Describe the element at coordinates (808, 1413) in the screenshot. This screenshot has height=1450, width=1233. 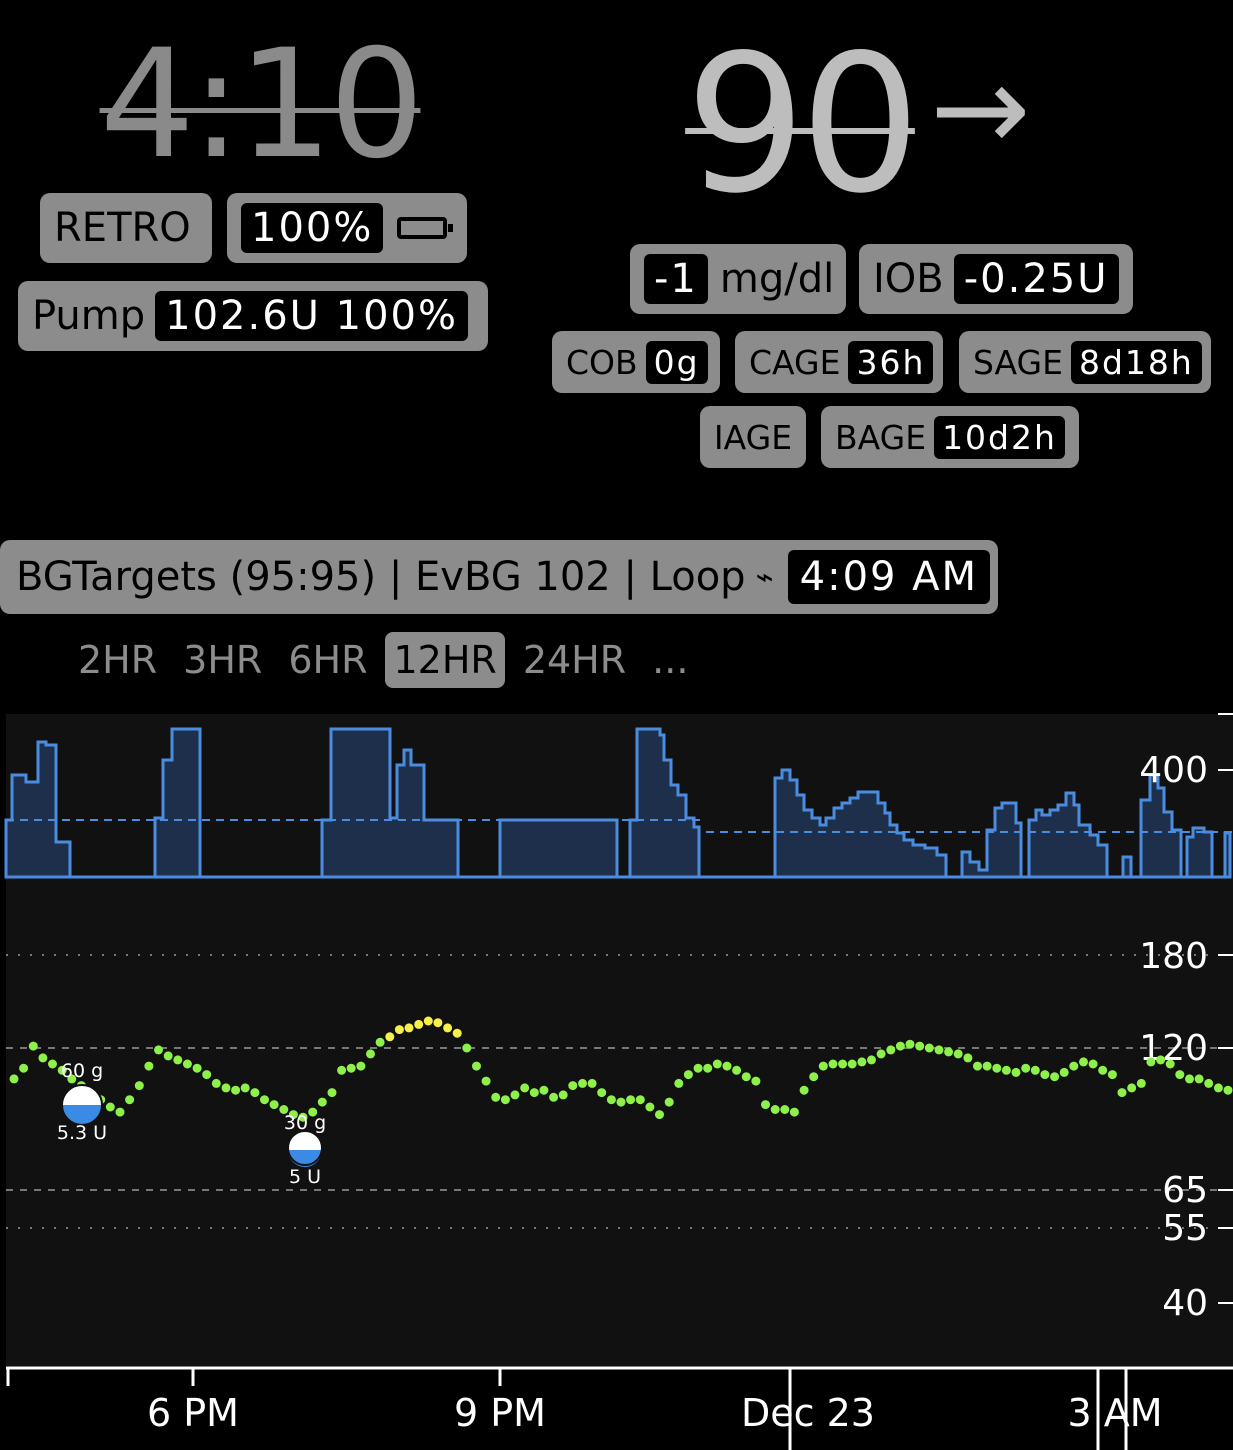
I see `x-tick-dec23: Dec 23` at that location.